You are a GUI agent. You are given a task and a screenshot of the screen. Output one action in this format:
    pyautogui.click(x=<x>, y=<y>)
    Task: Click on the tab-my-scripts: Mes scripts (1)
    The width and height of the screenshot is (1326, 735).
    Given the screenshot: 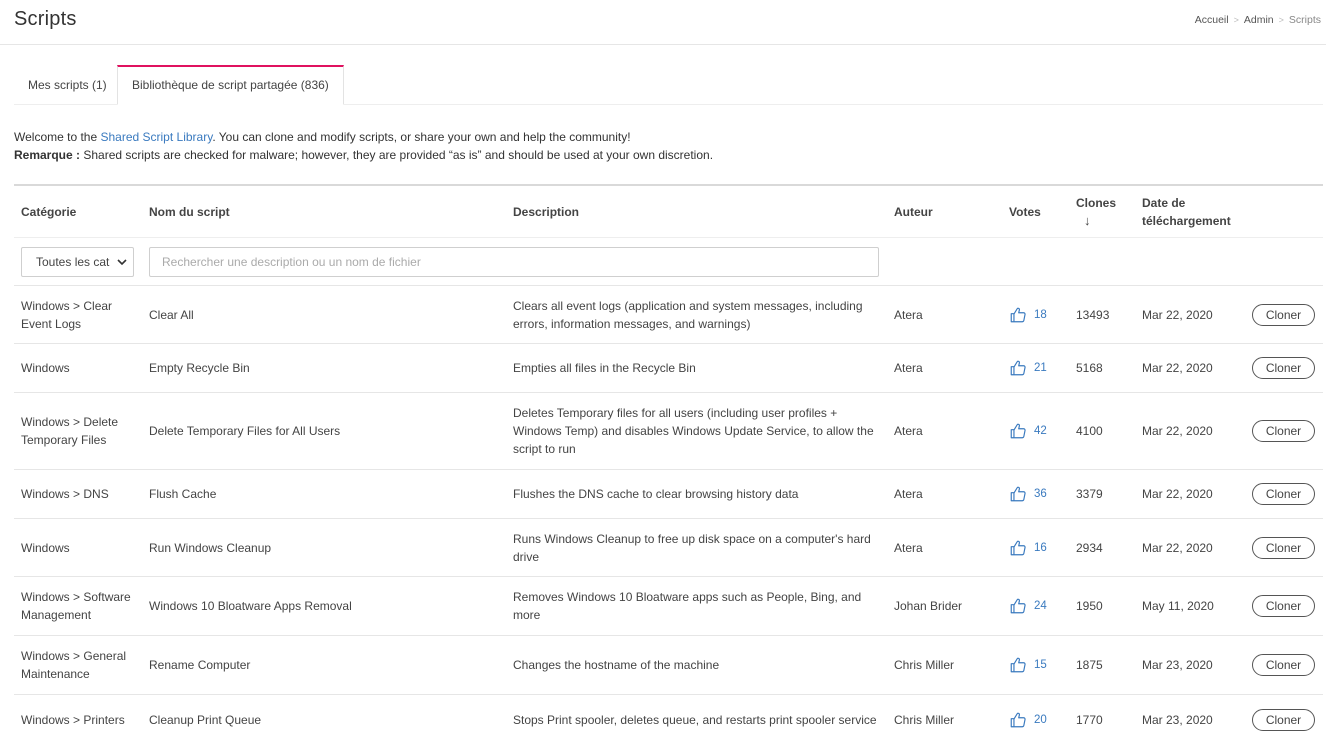 What is the action you would take?
    pyautogui.click(x=67, y=85)
    